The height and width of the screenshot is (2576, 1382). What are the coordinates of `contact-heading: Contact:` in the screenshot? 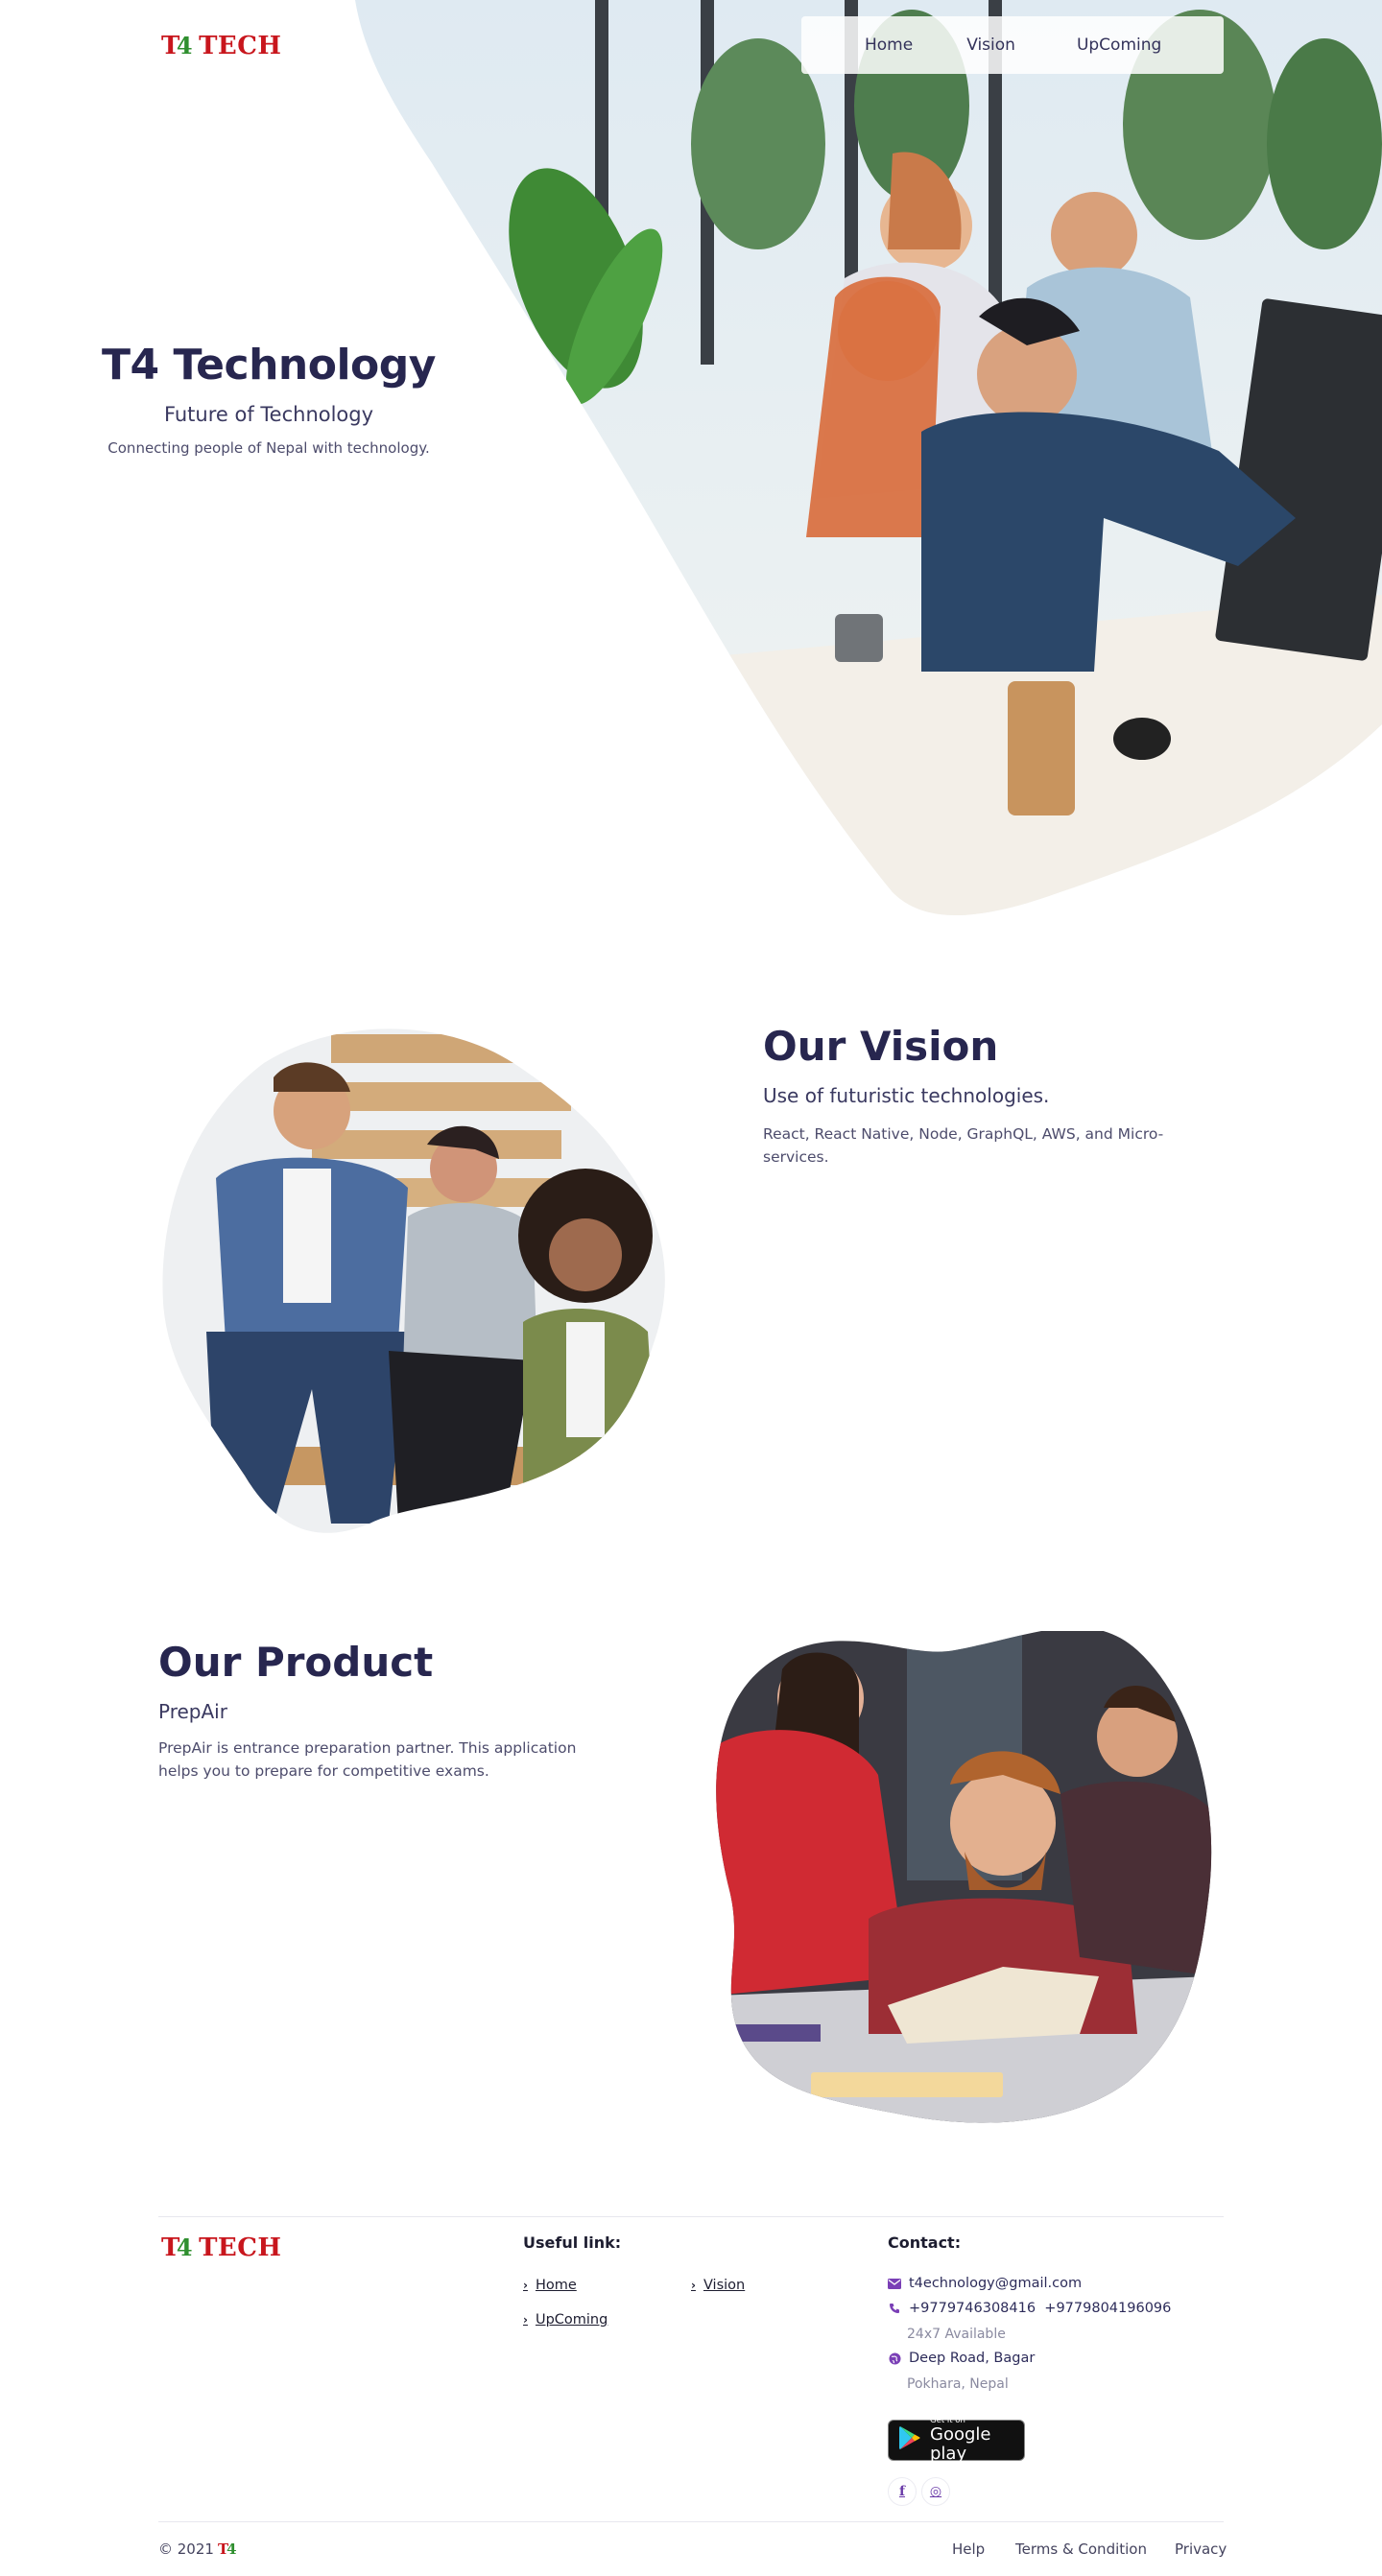 It's located at (925, 2242).